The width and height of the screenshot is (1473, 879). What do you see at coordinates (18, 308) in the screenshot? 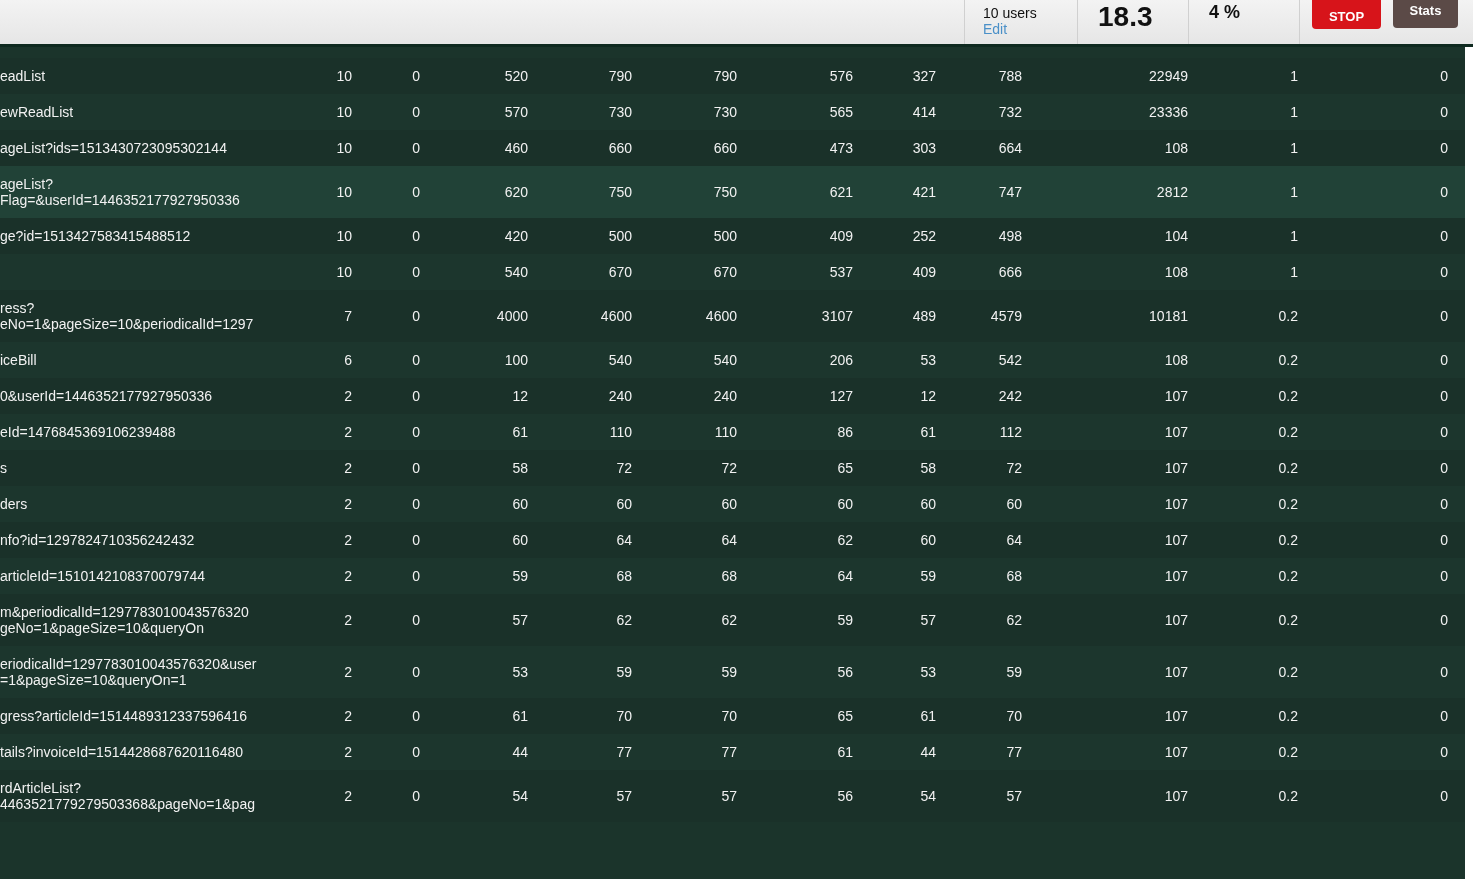
I see `request-name: ress?` at bounding box center [18, 308].